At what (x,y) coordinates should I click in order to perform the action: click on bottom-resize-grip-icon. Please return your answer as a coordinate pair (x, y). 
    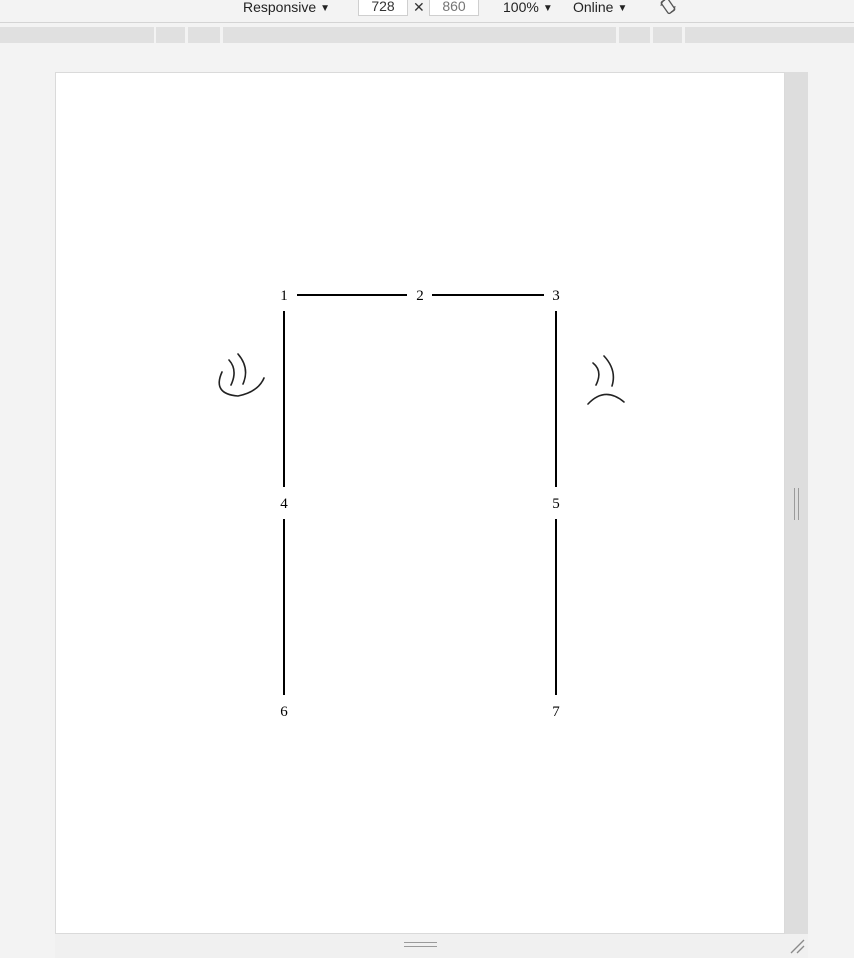
    Looking at the image, I should click on (420, 944).